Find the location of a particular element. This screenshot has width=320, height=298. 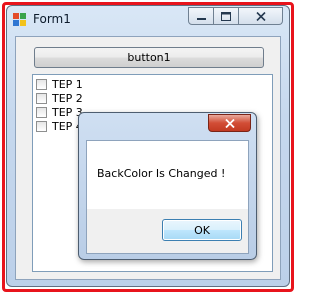

list-item: TEP 3 is located at coordinates (59, 112).